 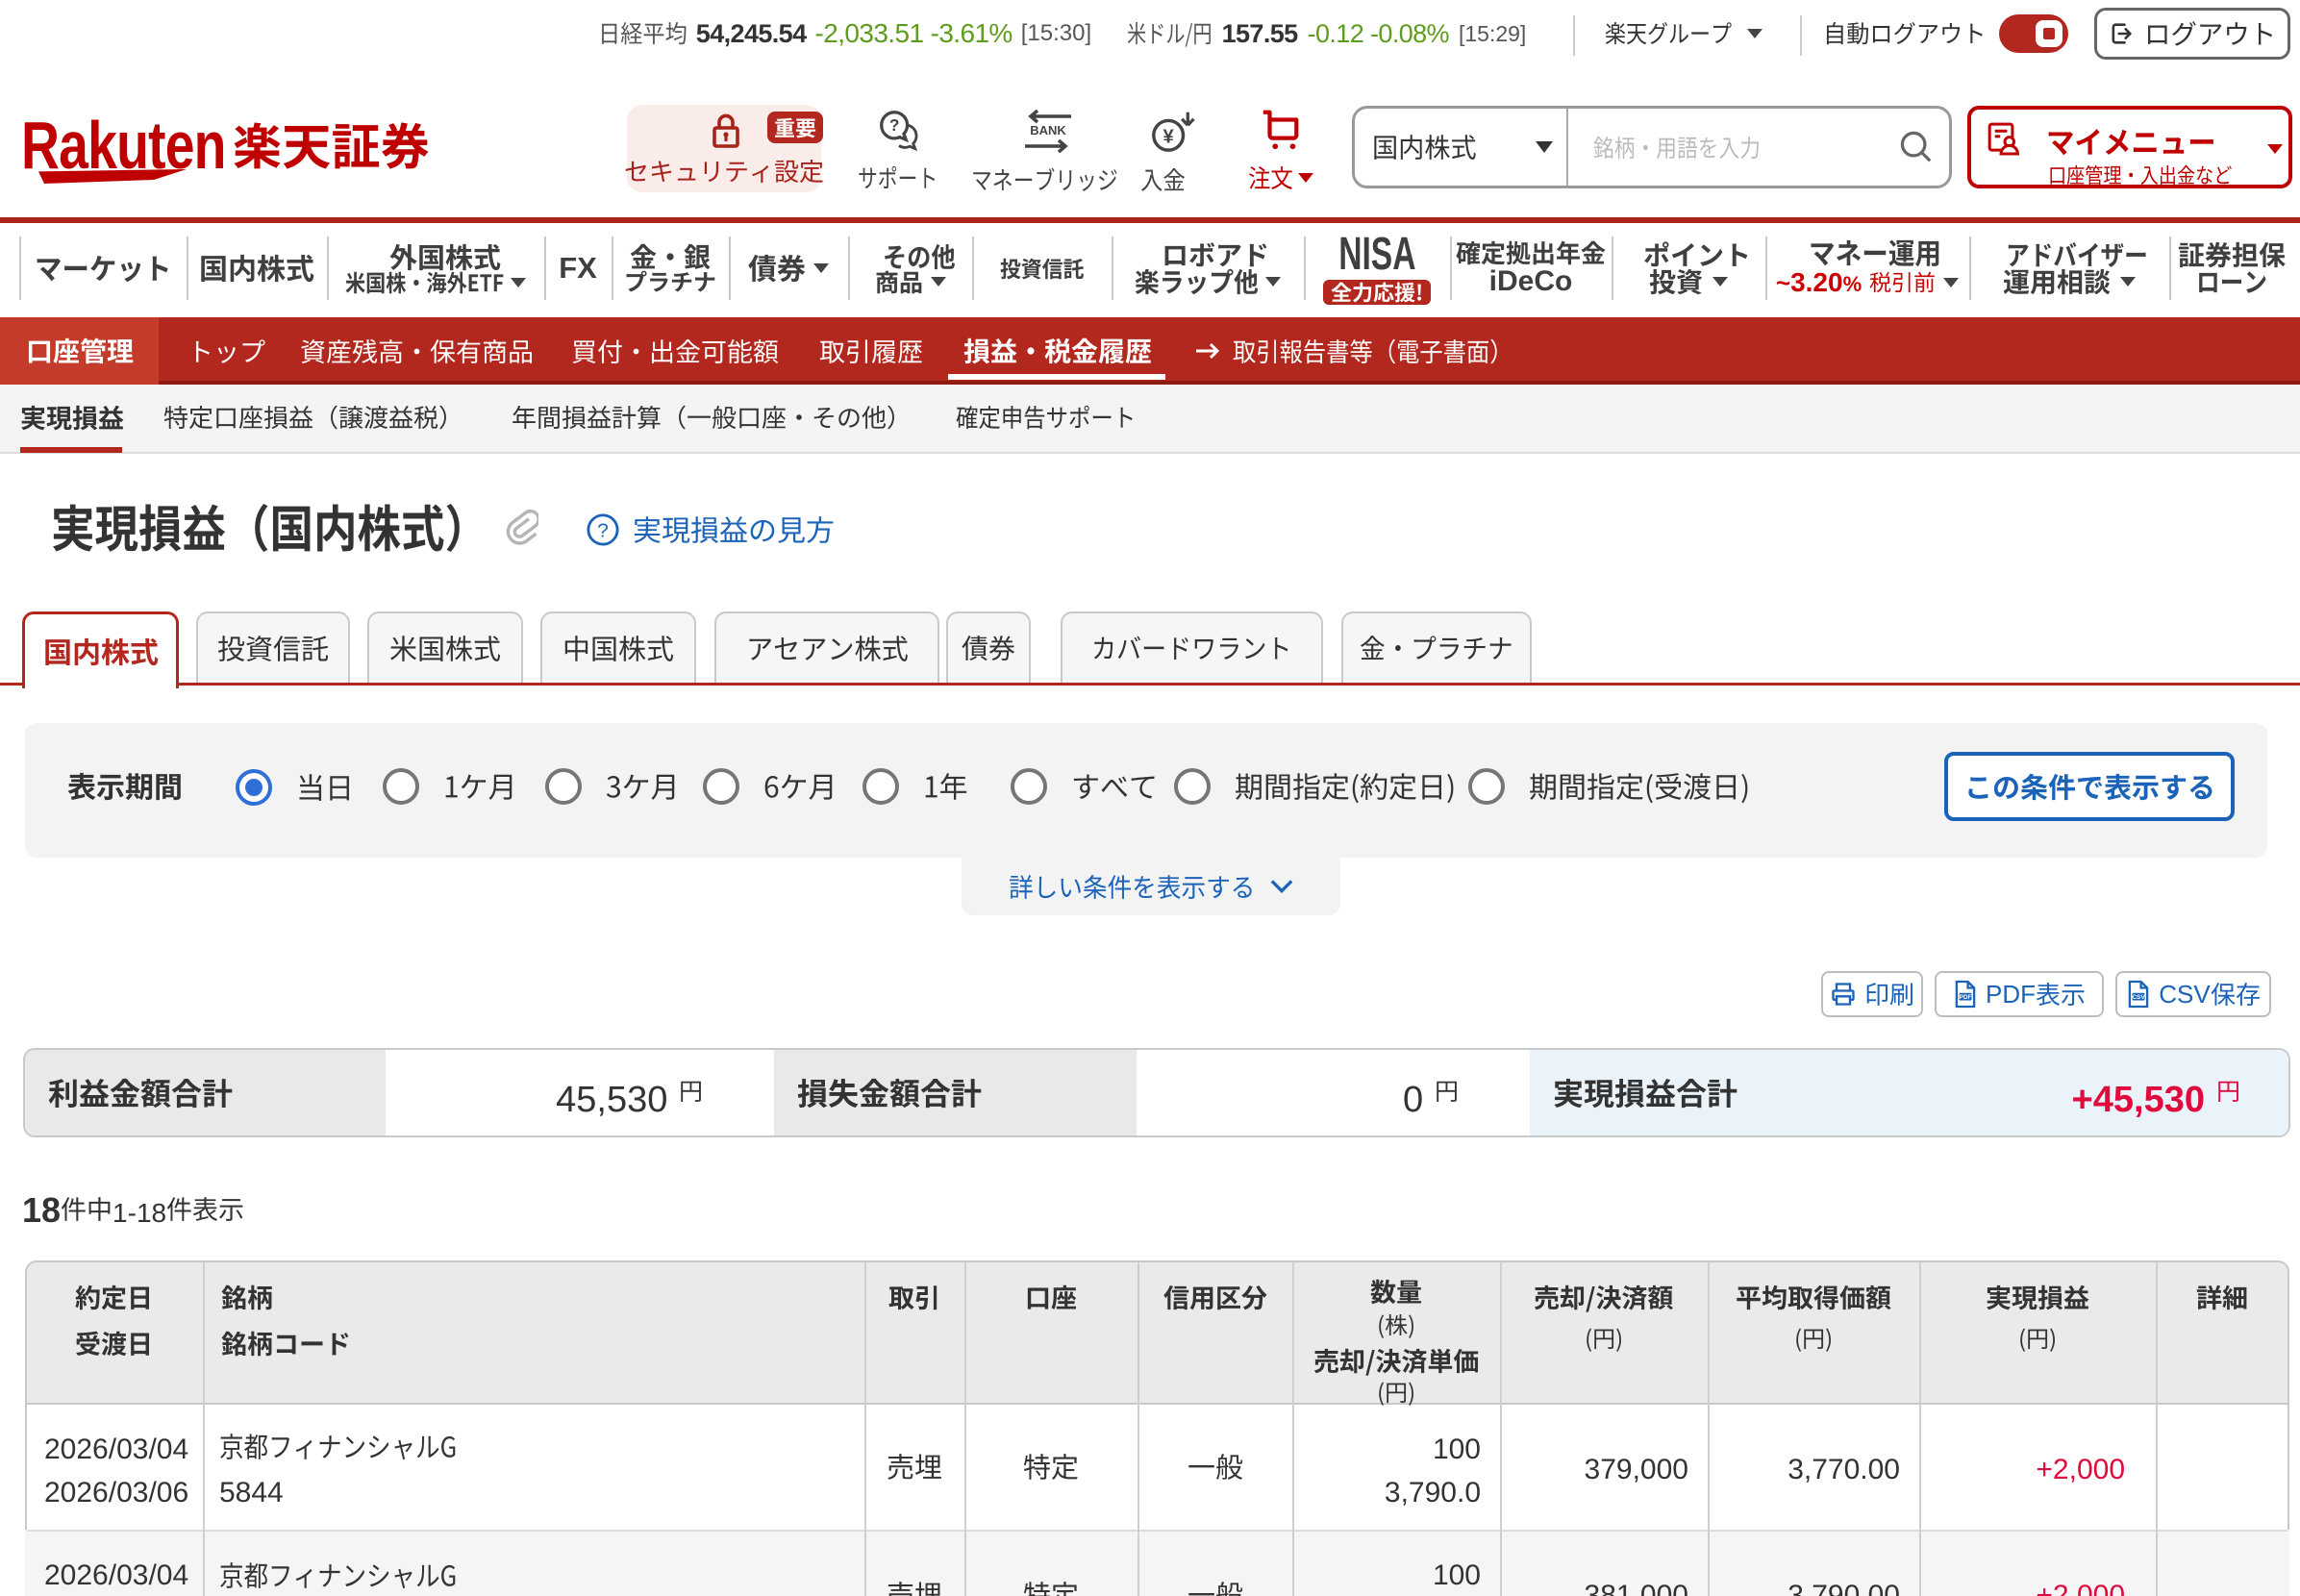 What do you see at coordinates (2139, 997) in the screenshot?
I see `svg-text: CSV` at bounding box center [2139, 997].